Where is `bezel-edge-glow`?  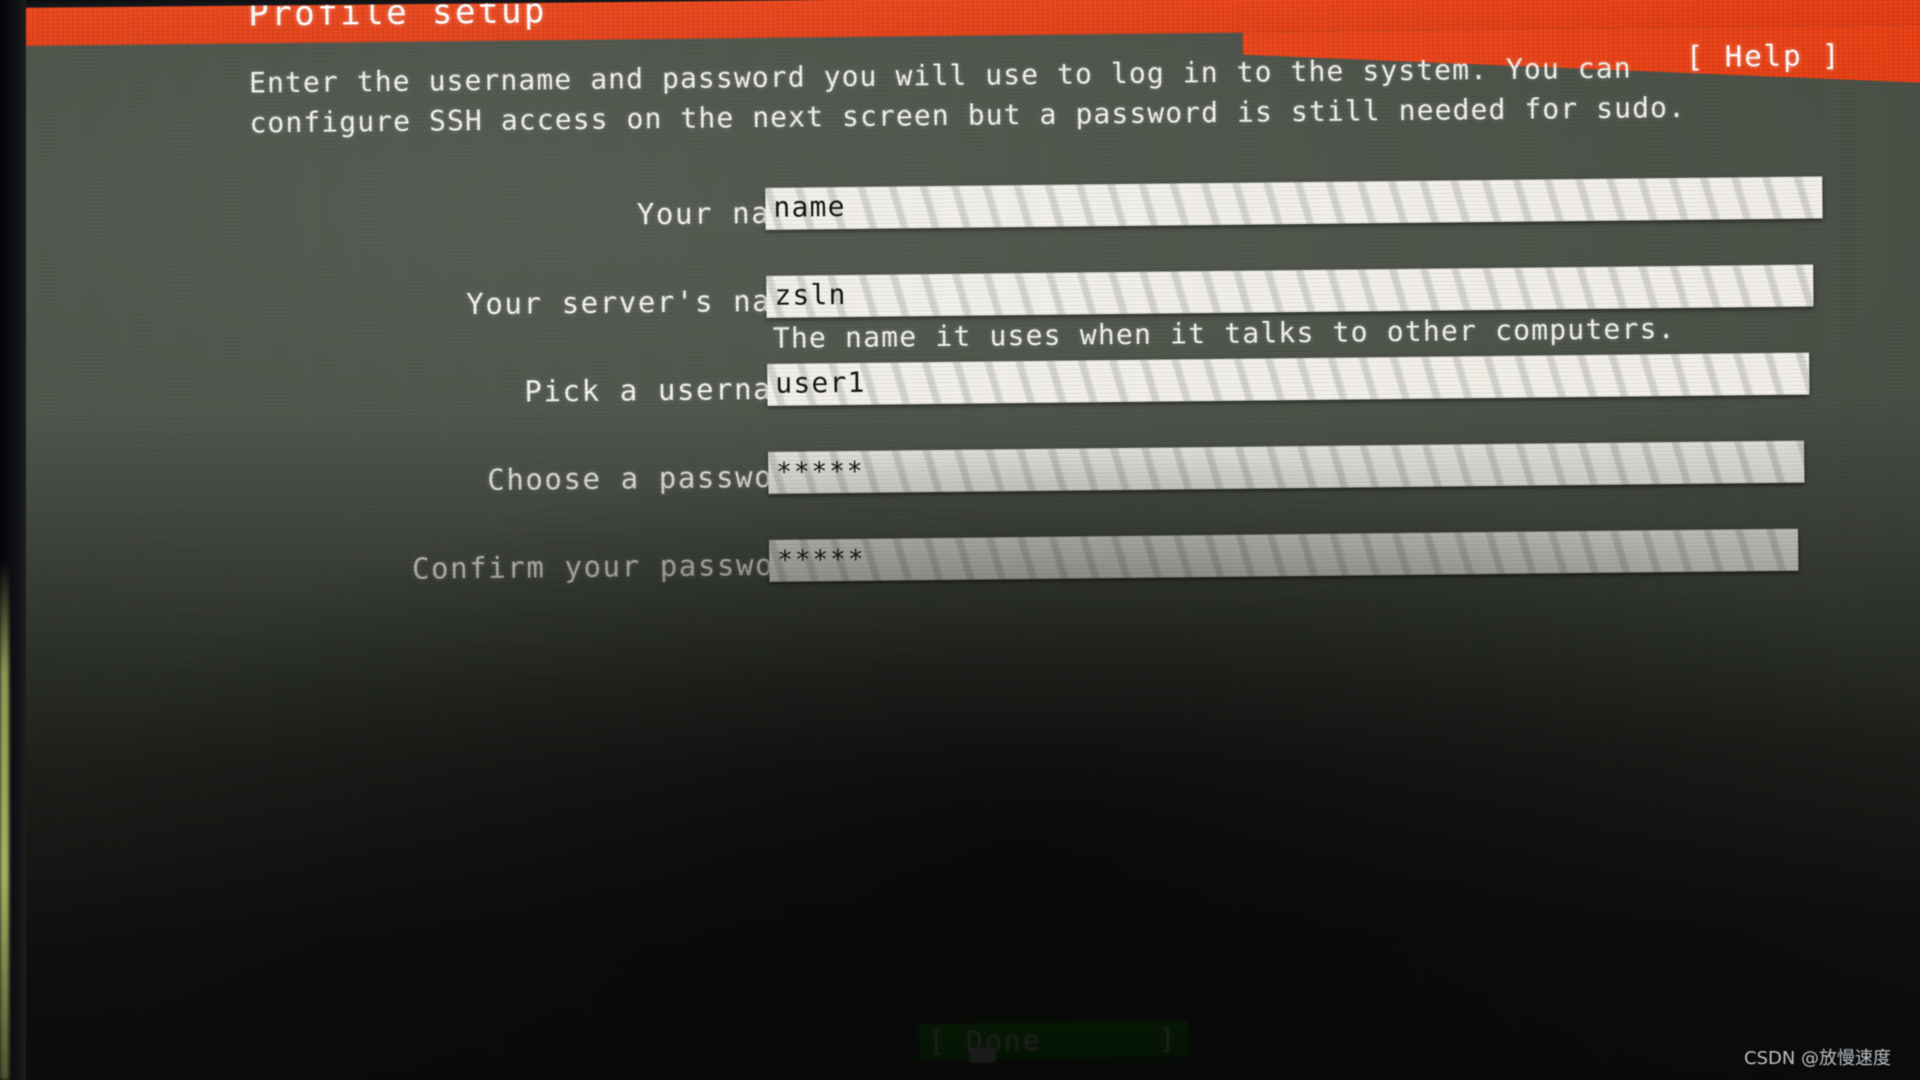 bezel-edge-glow is located at coordinates (4, 820).